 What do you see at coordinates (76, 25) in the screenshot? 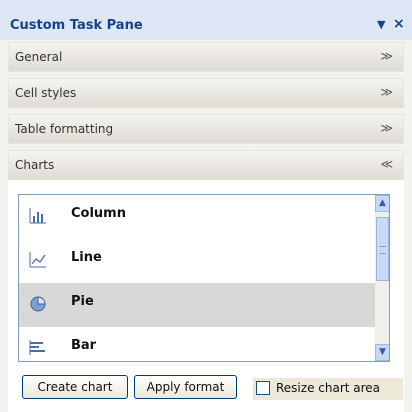
I see `pane-title: Custom Task Pane` at bounding box center [76, 25].